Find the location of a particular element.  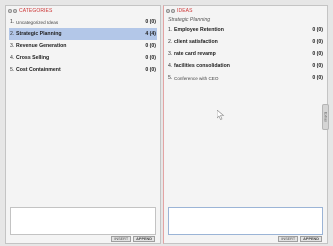

ideas-header: IDEAS is located at coordinates (245, 11).